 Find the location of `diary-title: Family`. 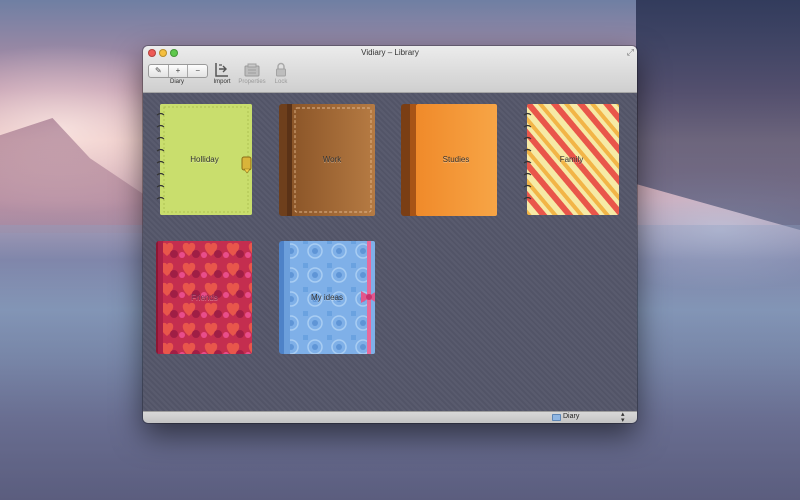

diary-title: Family is located at coordinates (571, 159).